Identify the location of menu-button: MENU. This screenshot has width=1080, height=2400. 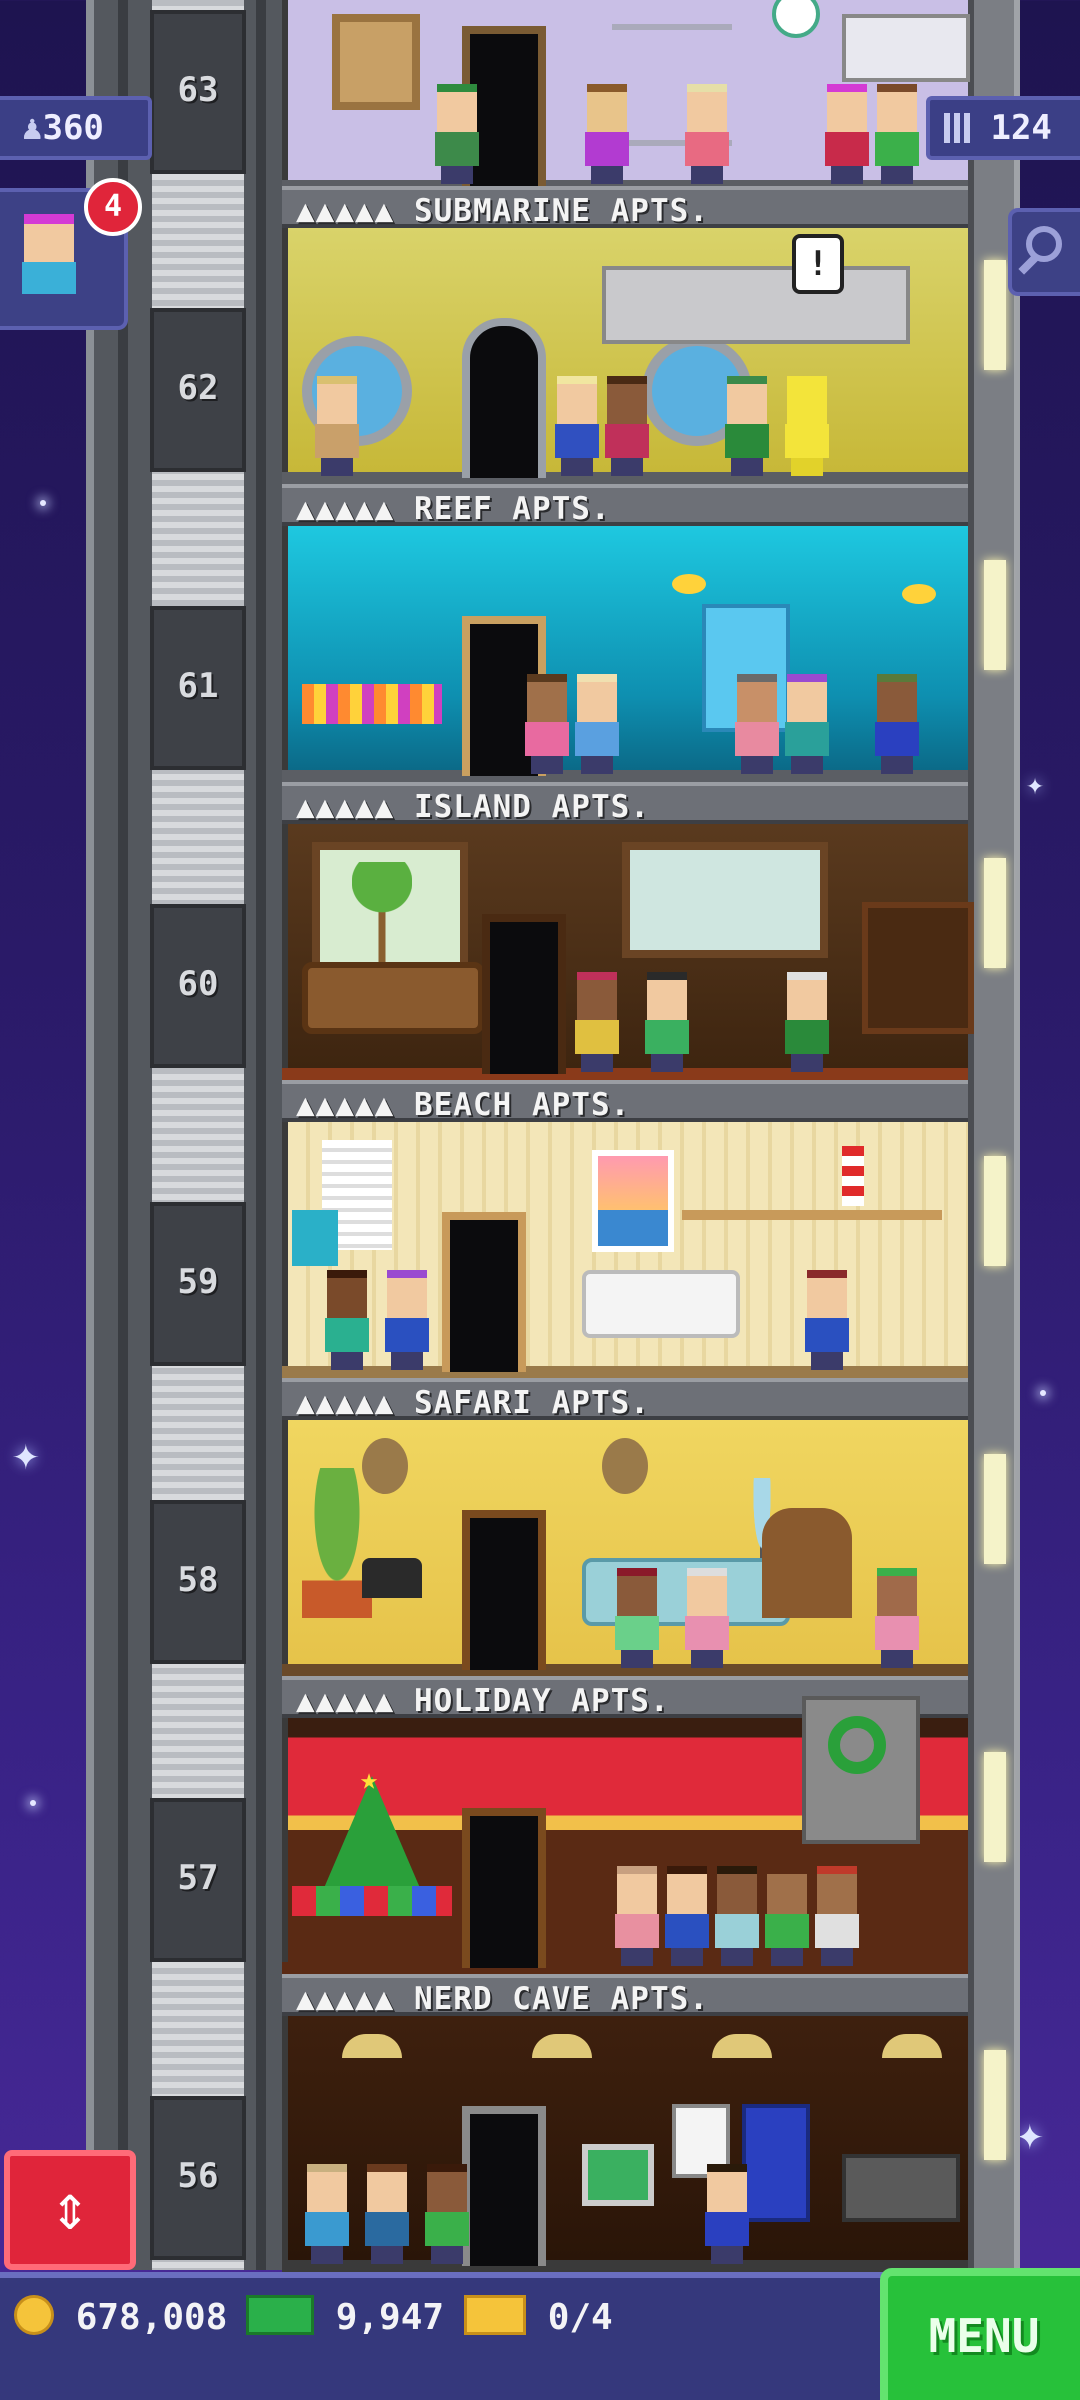
(980, 2334).